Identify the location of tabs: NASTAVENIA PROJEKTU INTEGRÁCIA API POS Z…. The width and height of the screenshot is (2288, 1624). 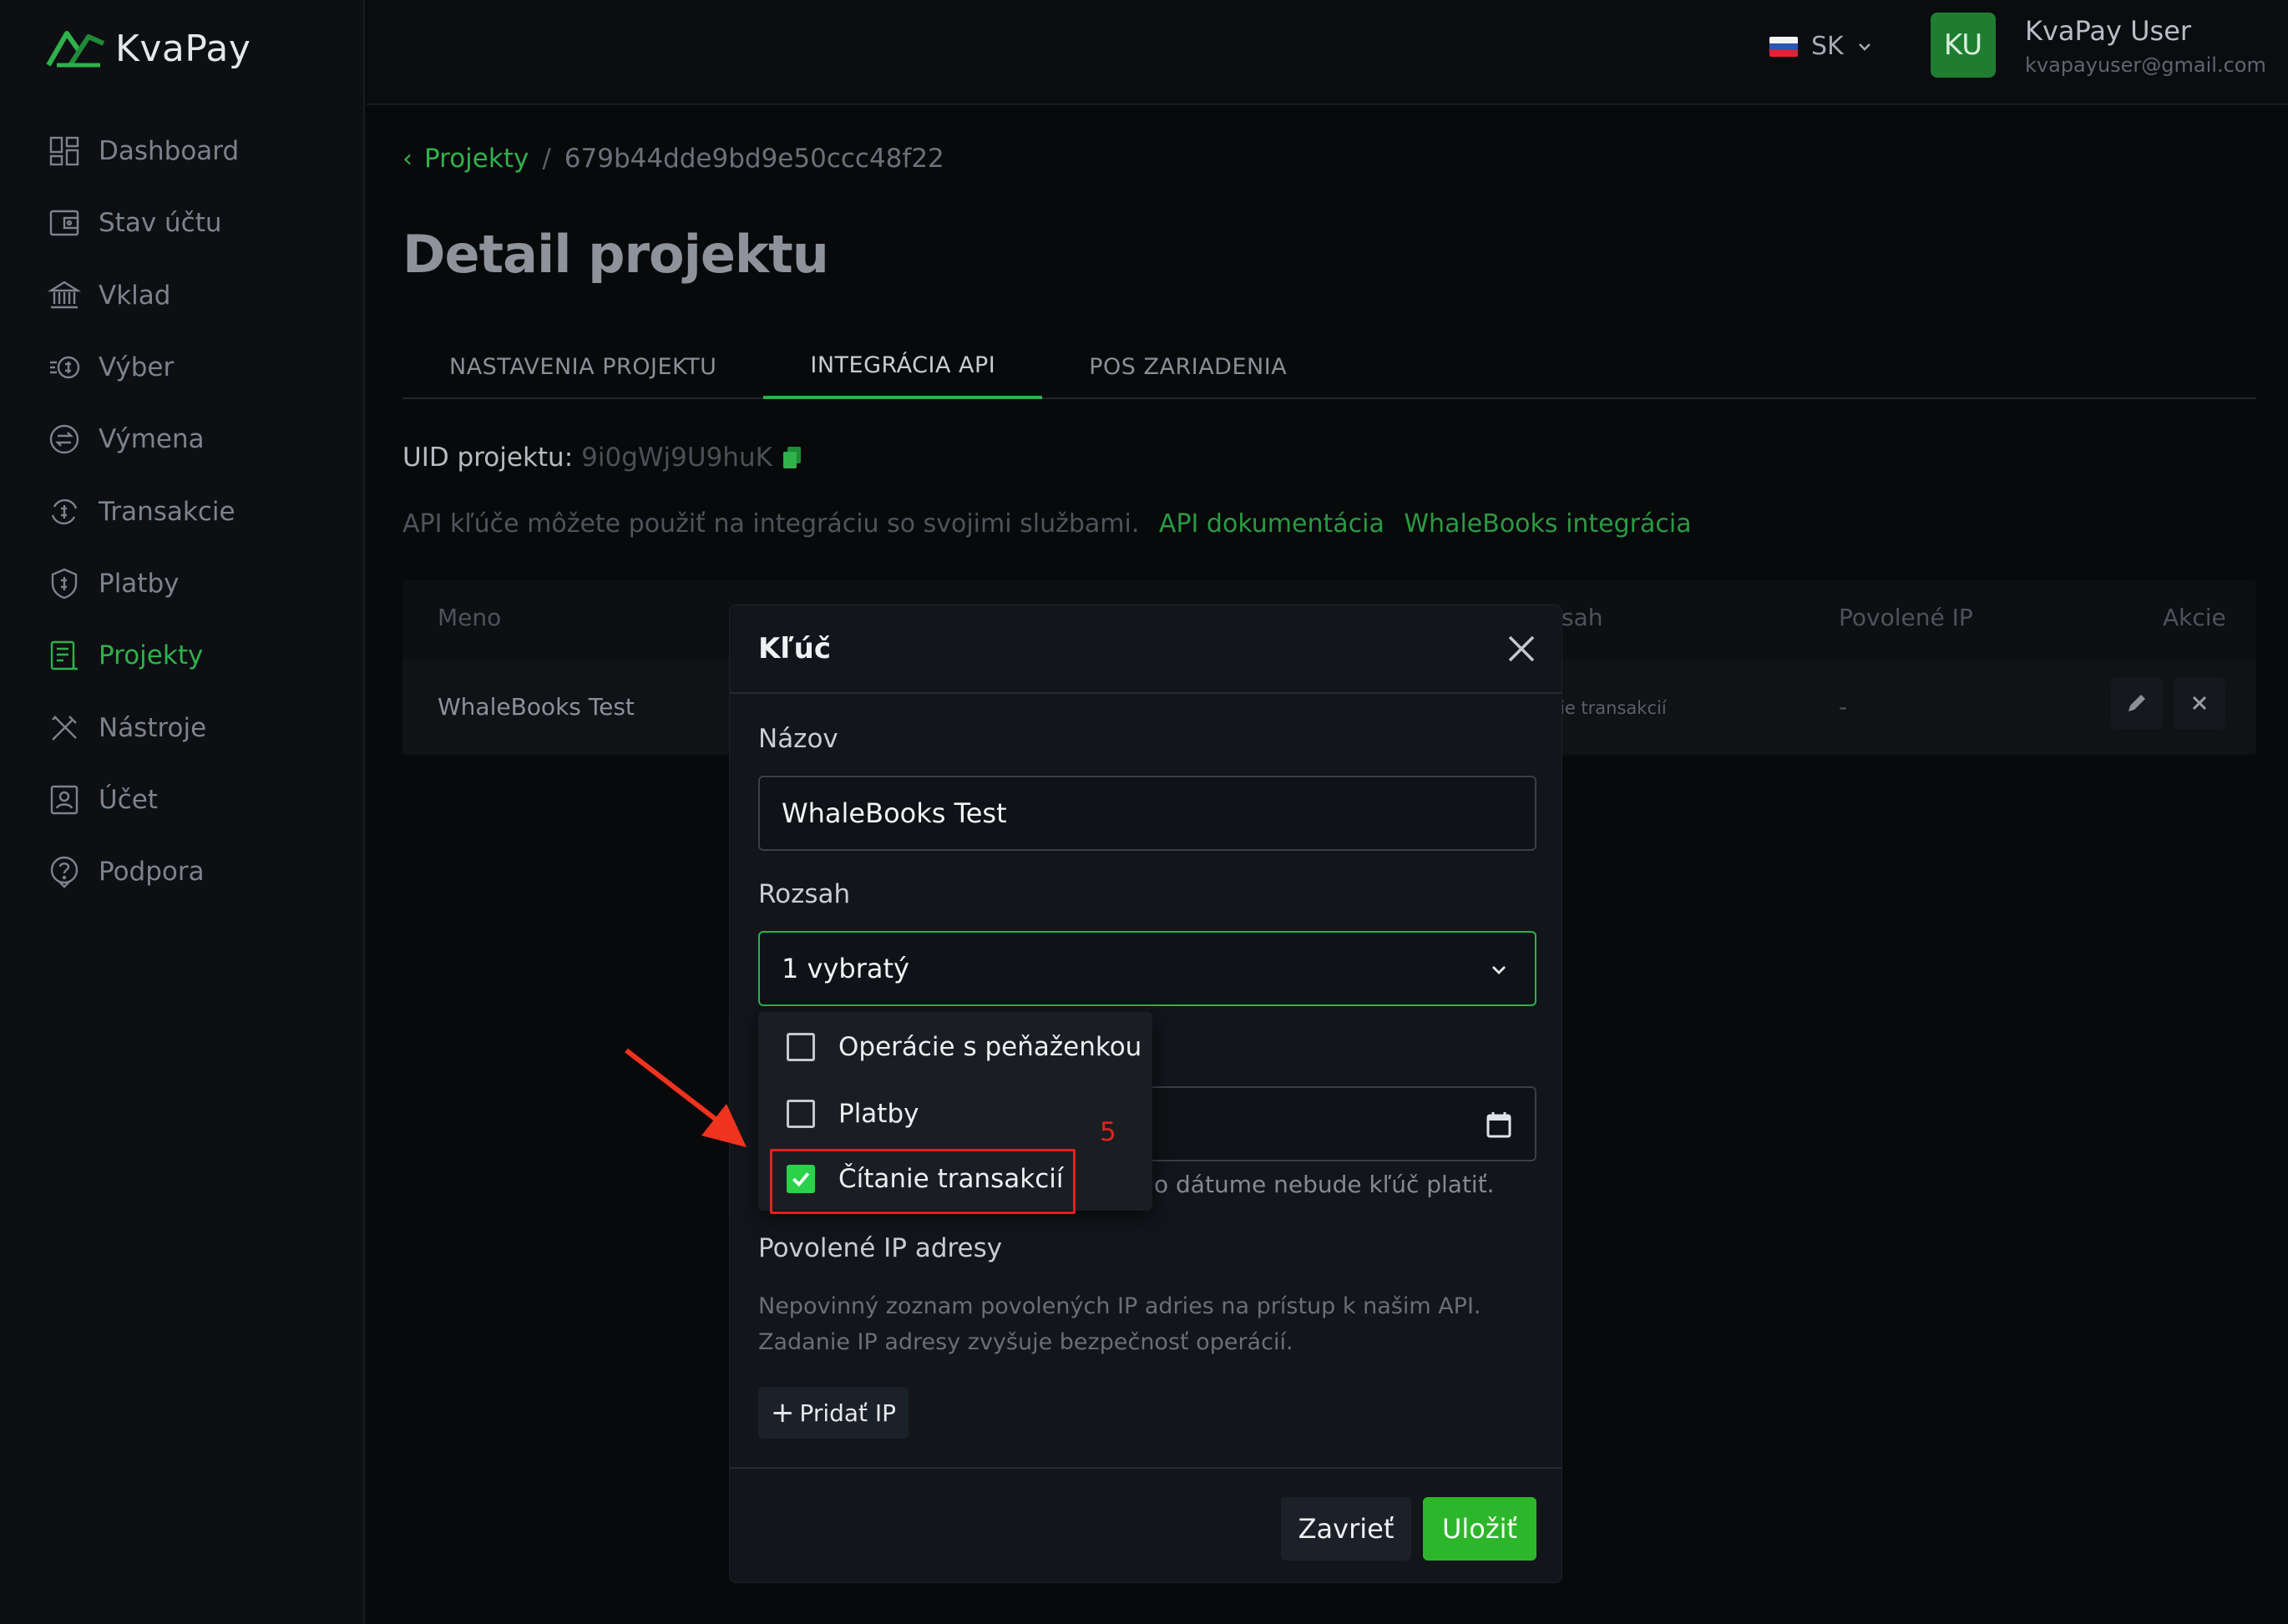
(1329, 366).